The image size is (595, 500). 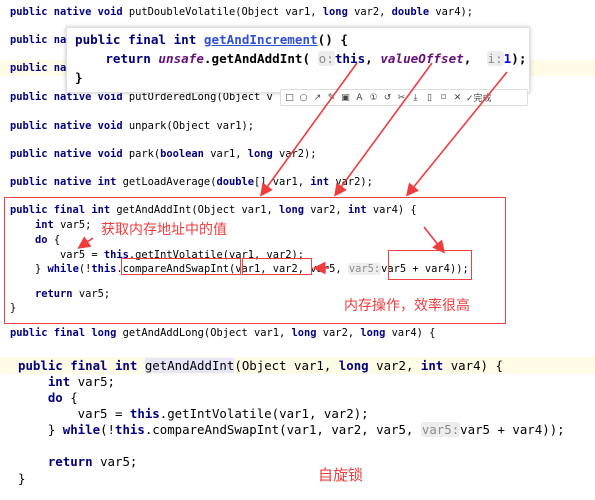 I want to click on arrow-get-value, so click(x=85, y=242).